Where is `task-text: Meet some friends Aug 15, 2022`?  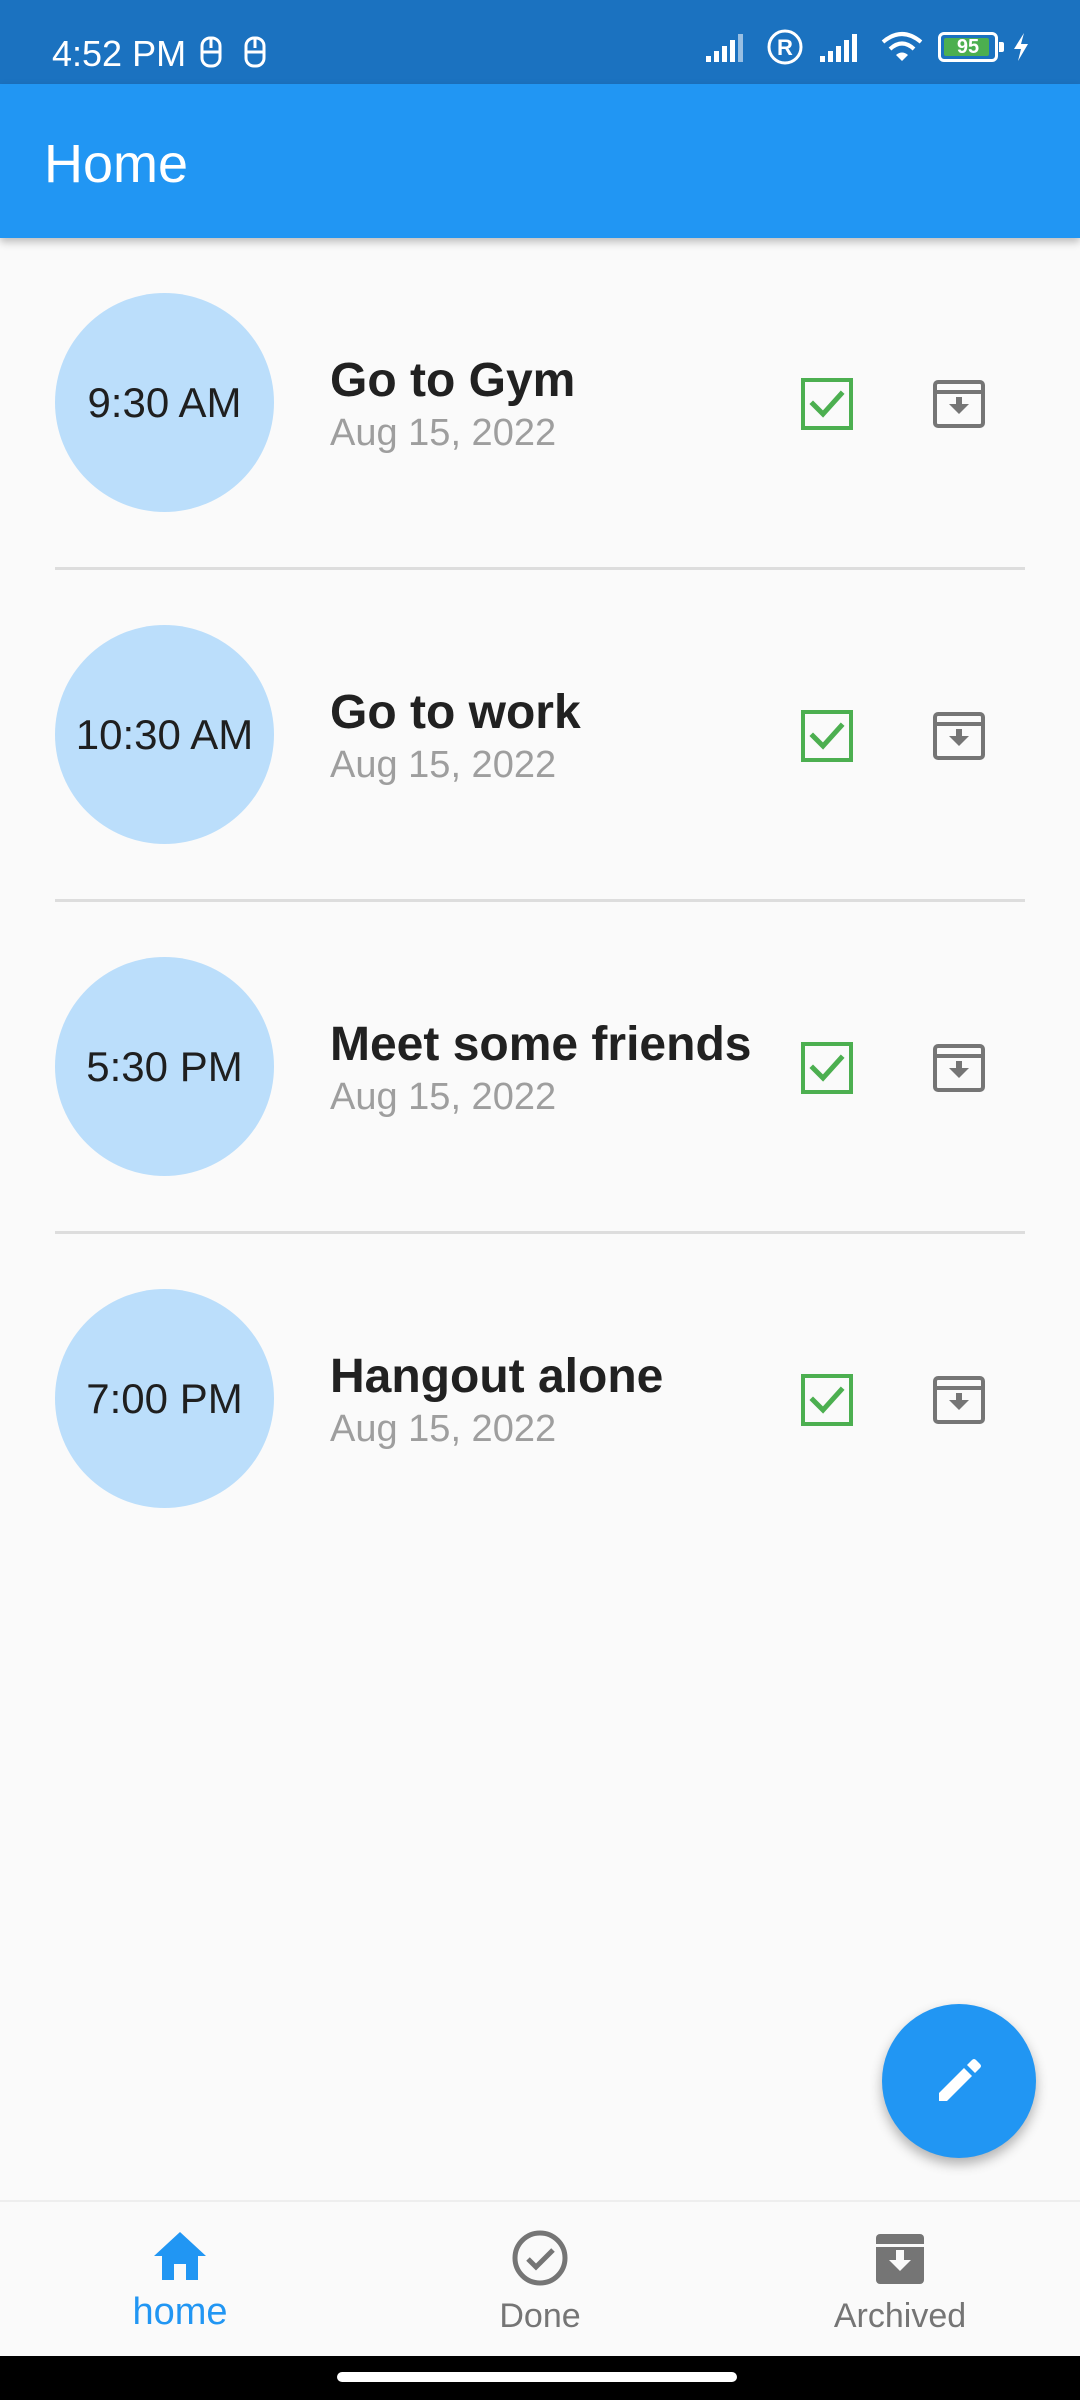
task-text: Meet some friends Aug 15, 2022 is located at coordinates (545, 1068).